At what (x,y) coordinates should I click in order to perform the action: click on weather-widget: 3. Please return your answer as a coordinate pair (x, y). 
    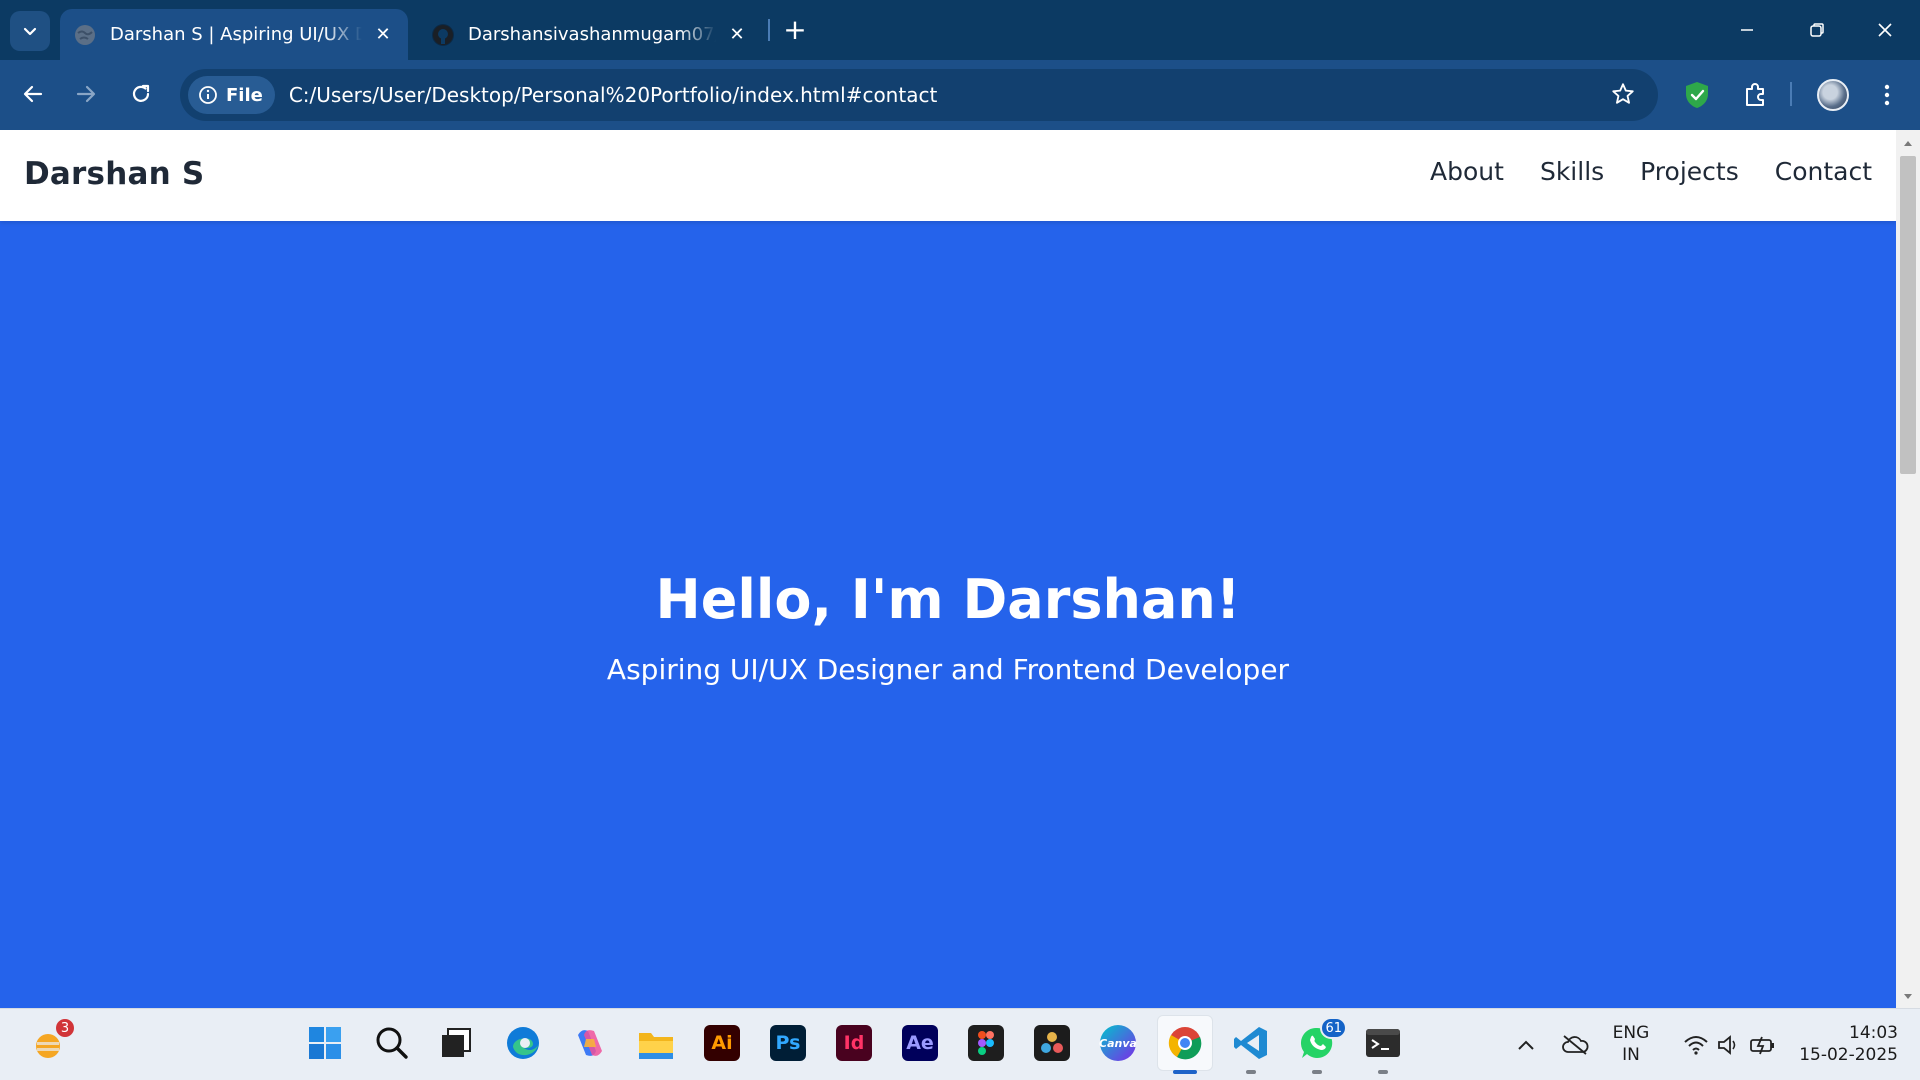
    Looking at the image, I should click on (52, 1041).